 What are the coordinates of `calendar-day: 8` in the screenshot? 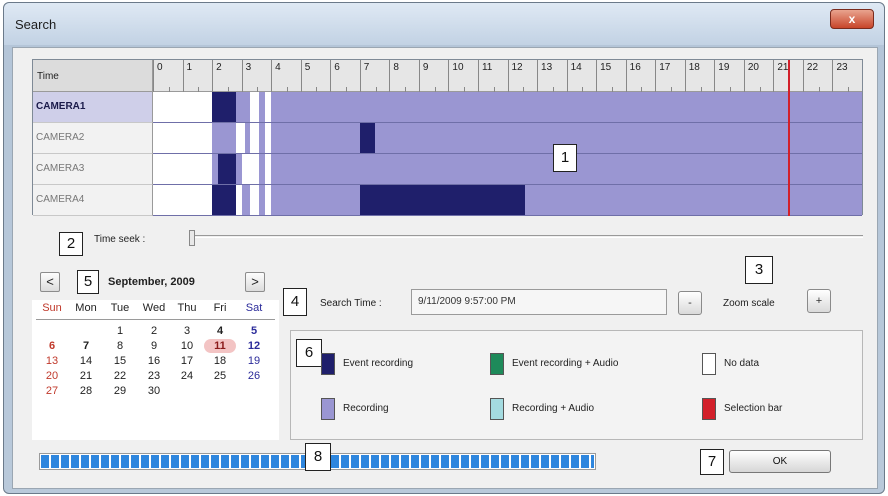 It's located at (120, 346).